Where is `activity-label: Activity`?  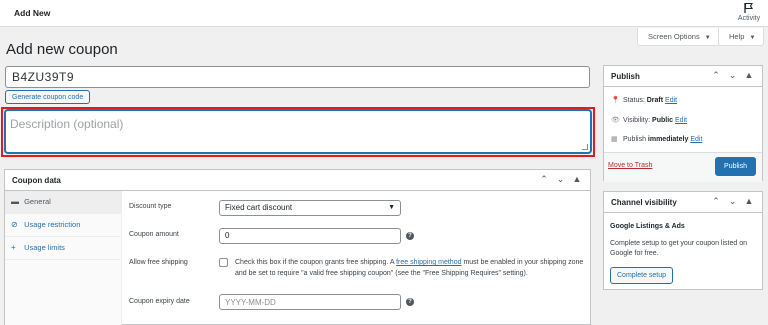 activity-label: Activity is located at coordinates (749, 18).